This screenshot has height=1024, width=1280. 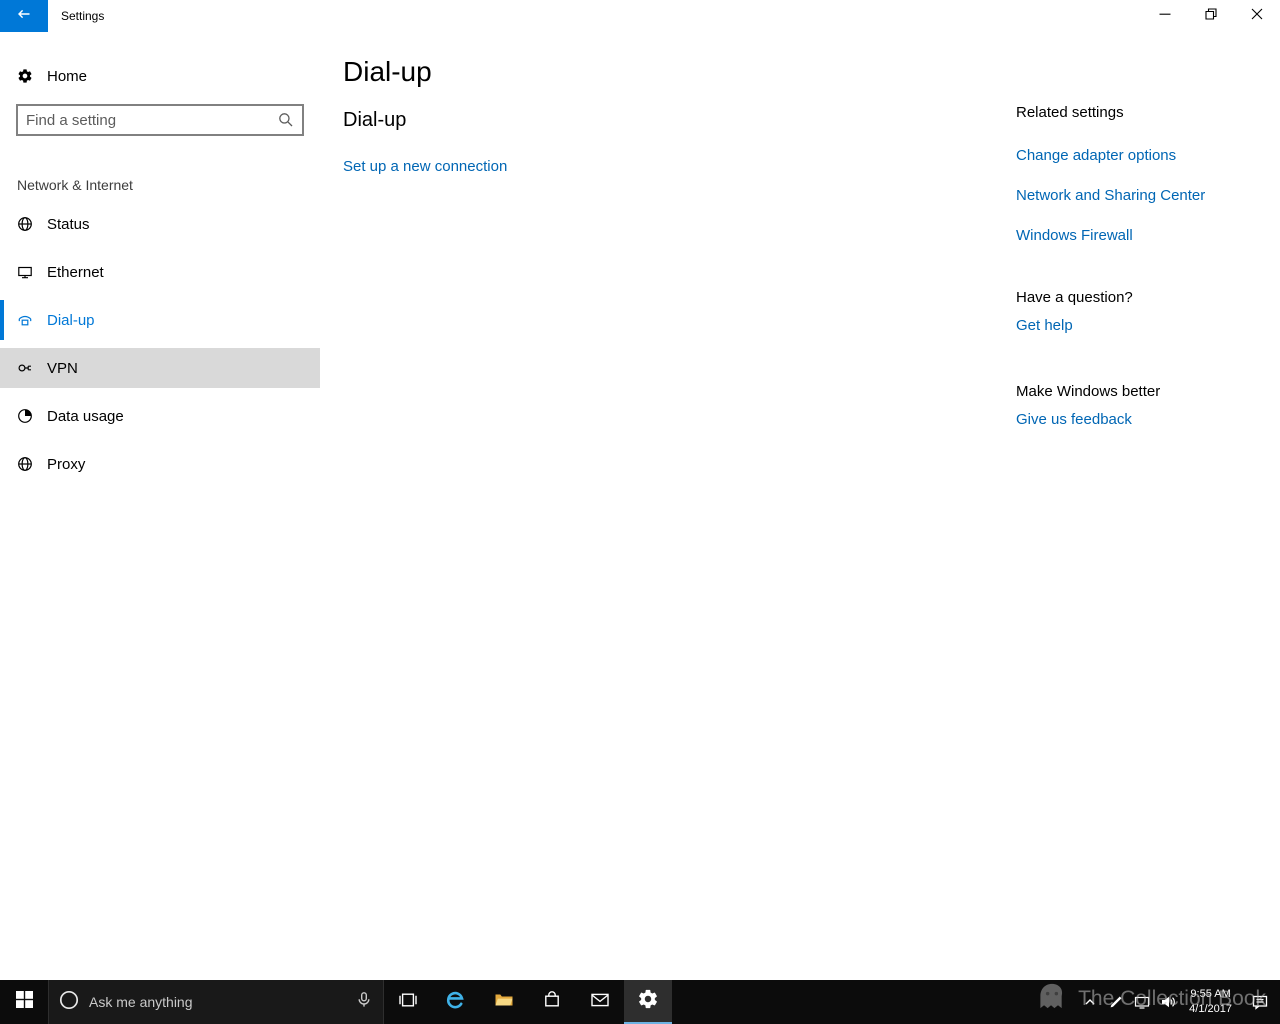 What do you see at coordinates (160, 76) in the screenshot?
I see `sidebar-item-home: Home` at bounding box center [160, 76].